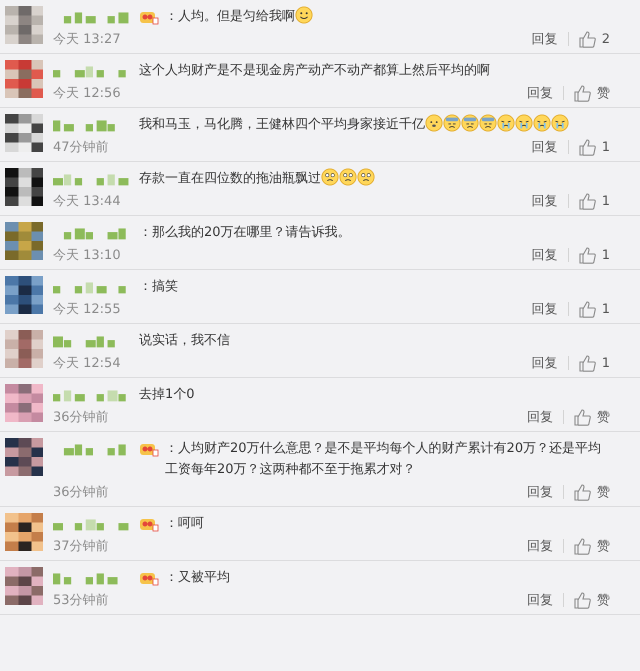 This screenshot has width=640, height=671. I want to click on comment-text: 存款一直在四位数的拖油瓶飘过, so click(374, 178).